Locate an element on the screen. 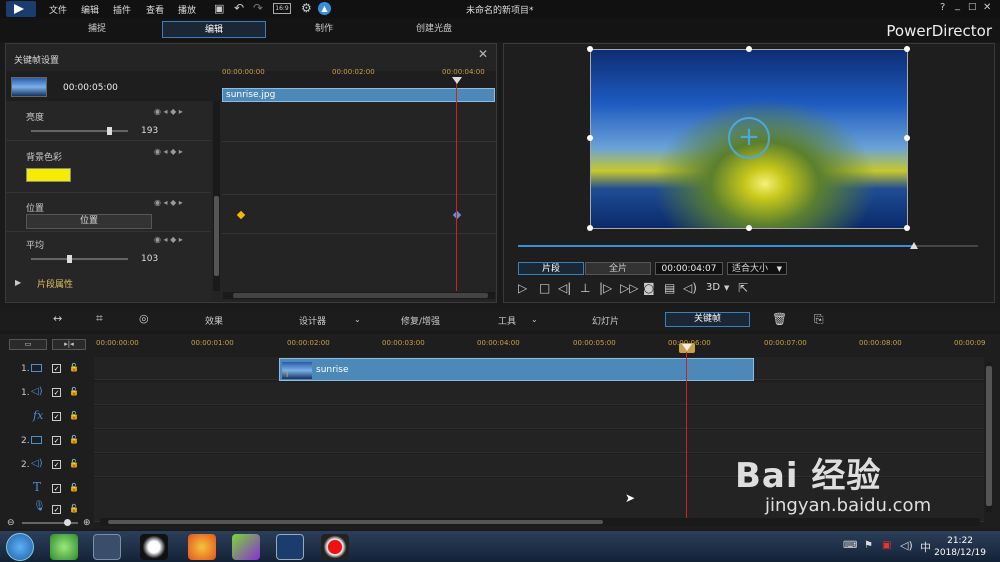 The image size is (1000, 562). save-icon: ▣ is located at coordinates (219, 8).